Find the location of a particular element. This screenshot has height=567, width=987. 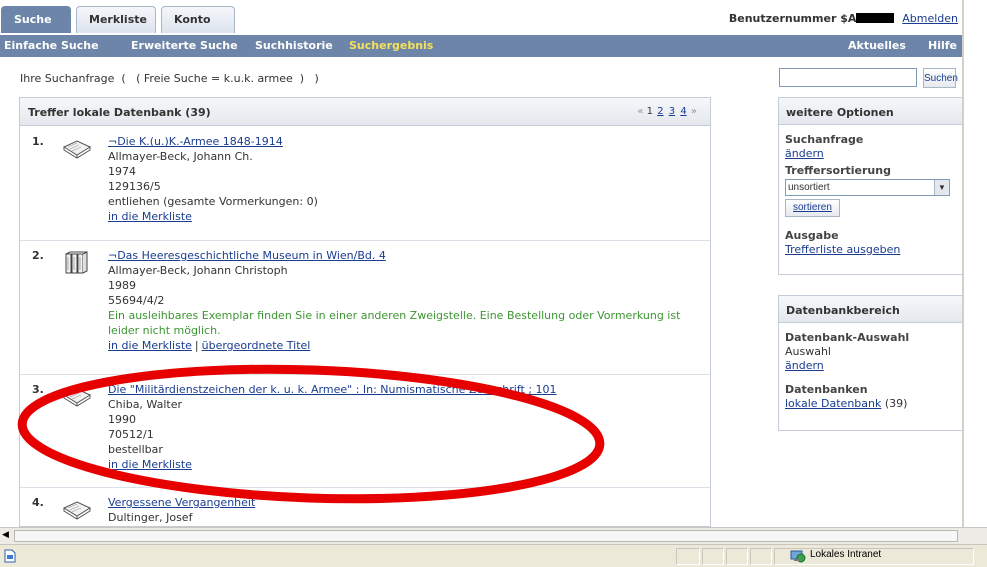

pager-page-4: 4 is located at coordinates (683, 111).